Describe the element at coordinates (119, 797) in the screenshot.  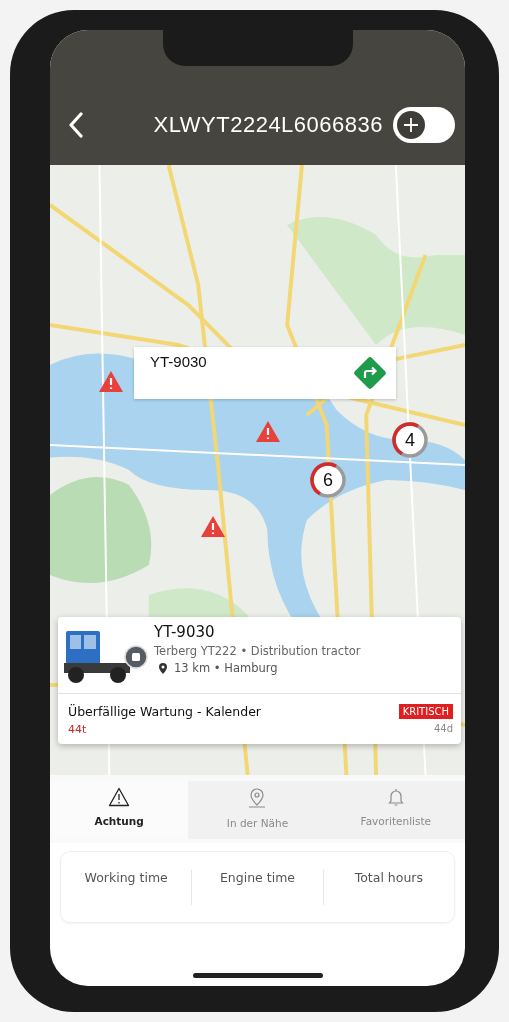
I see `warning-icon` at that location.